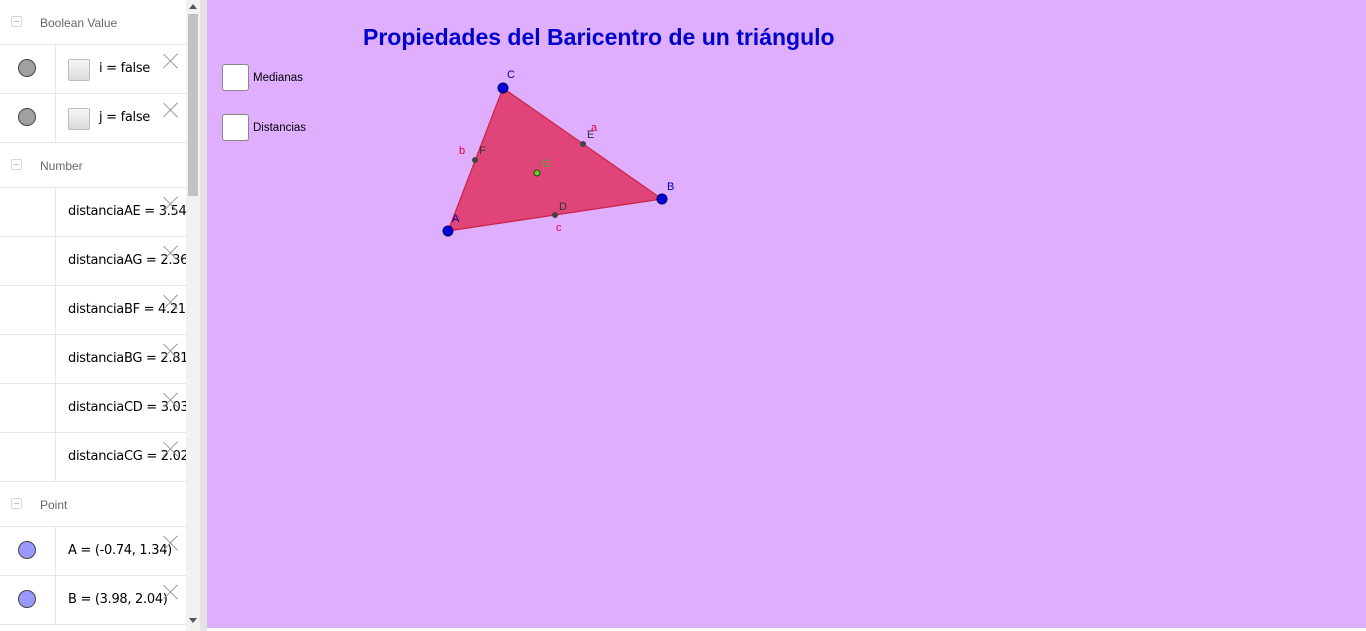 This screenshot has height=631, width=1366. What do you see at coordinates (279, 128) in the screenshot?
I see `checkbox-label-distancias: Distancias` at bounding box center [279, 128].